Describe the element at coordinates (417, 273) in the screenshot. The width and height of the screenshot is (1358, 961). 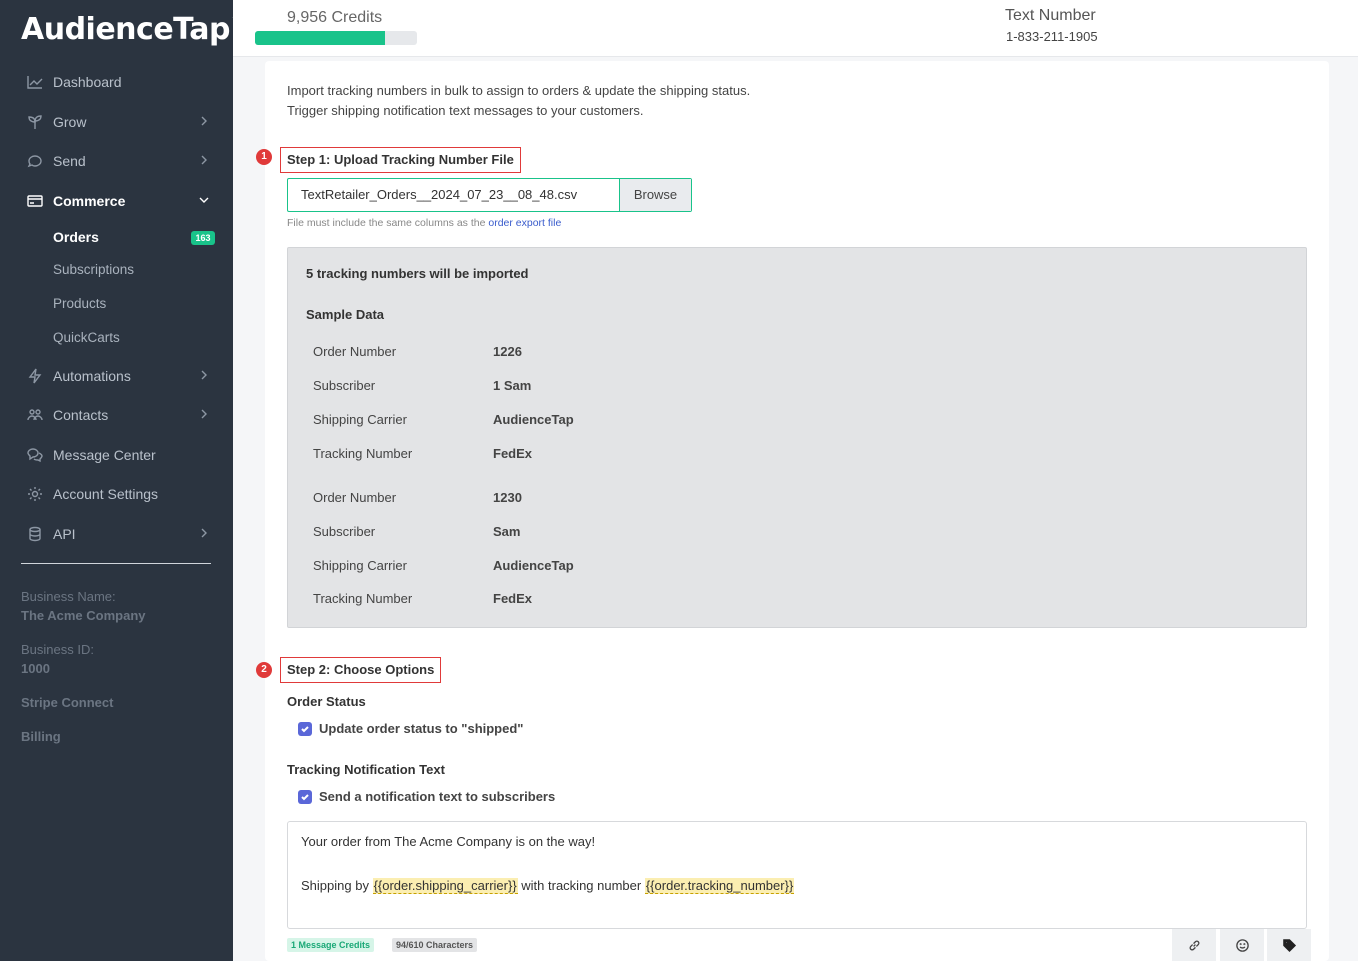
I see `import-count-title: 5 tracking numbers will be imported` at that location.